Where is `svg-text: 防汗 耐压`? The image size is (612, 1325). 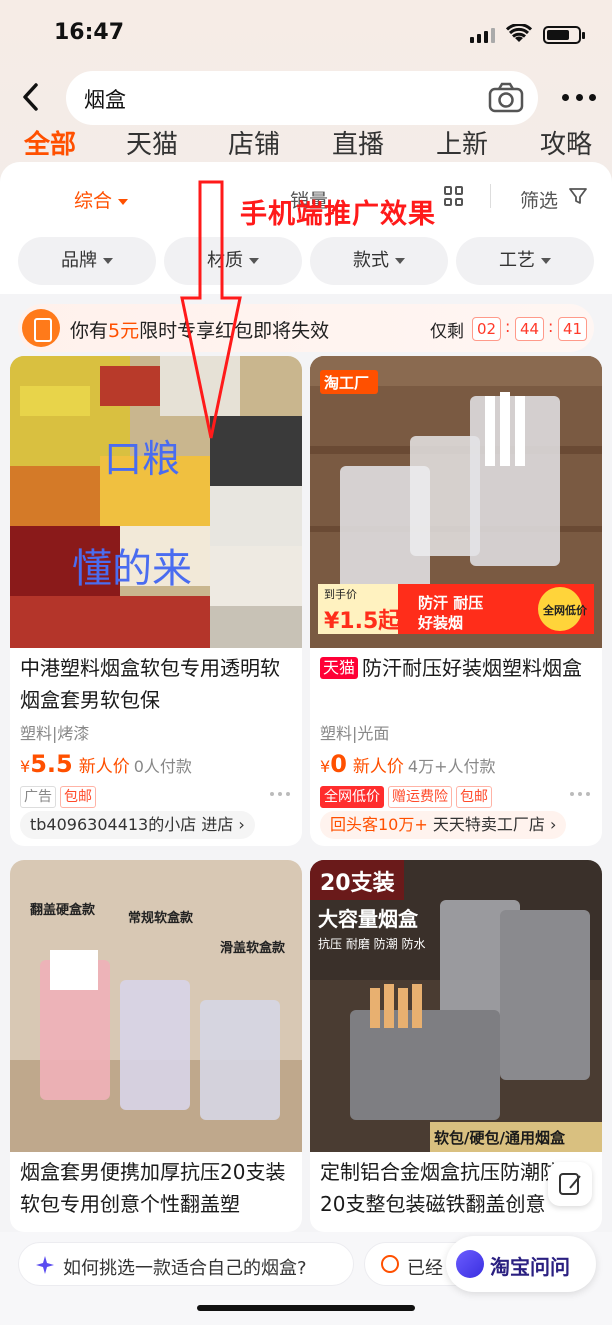
svg-text: 防汗 耐压 is located at coordinates (450, 603).